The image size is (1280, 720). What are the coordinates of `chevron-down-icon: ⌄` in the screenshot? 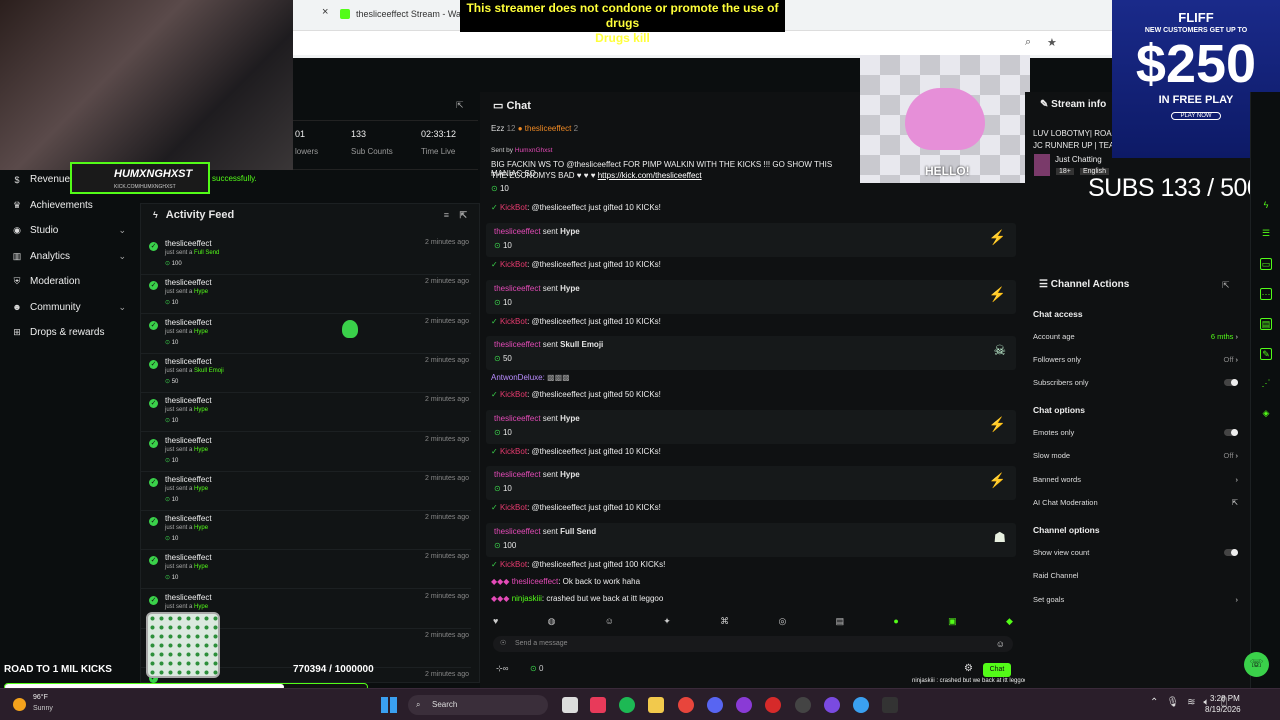 It's located at (122, 255).